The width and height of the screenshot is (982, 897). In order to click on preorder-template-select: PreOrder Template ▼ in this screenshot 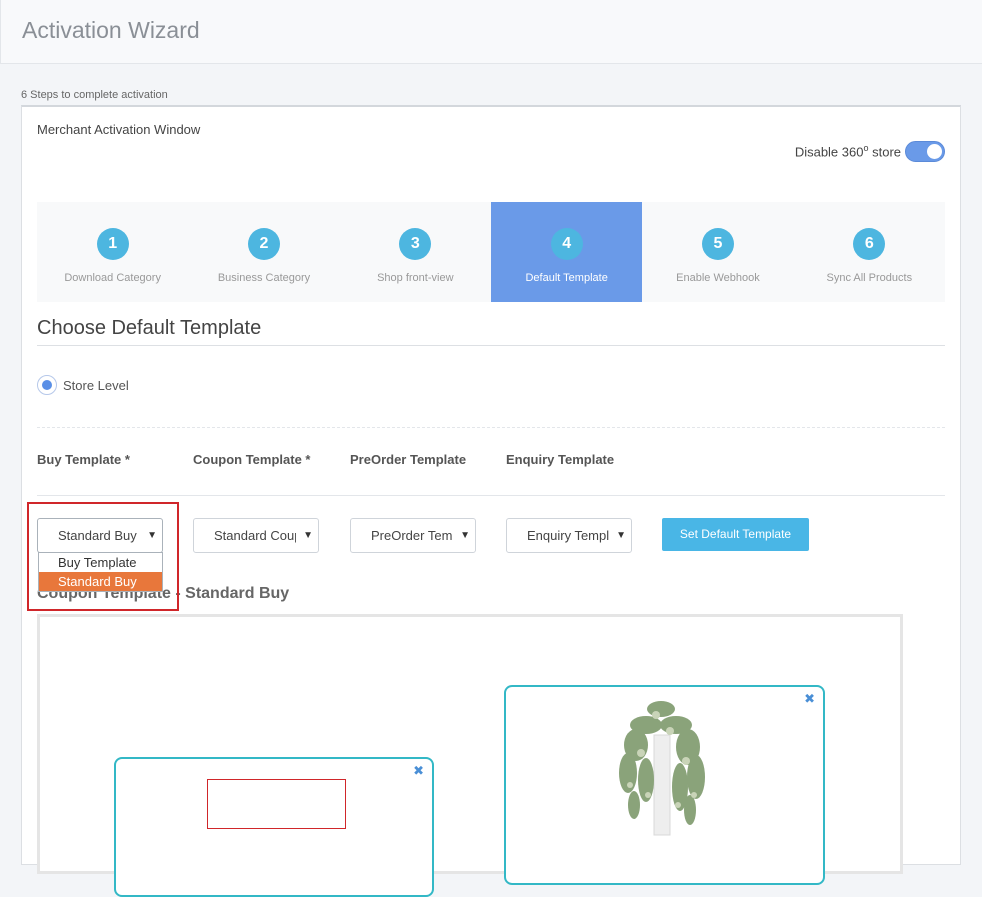, I will do `click(413, 535)`.